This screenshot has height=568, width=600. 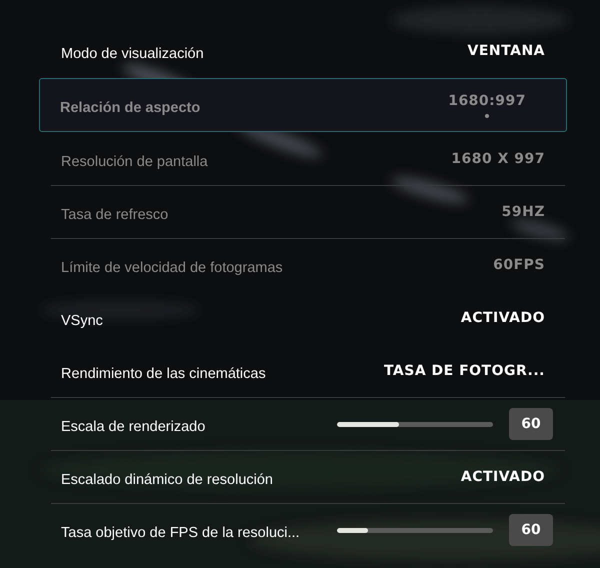 I want to click on setting-label: Rendimiento de las cinemáticas, so click(x=163, y=374).